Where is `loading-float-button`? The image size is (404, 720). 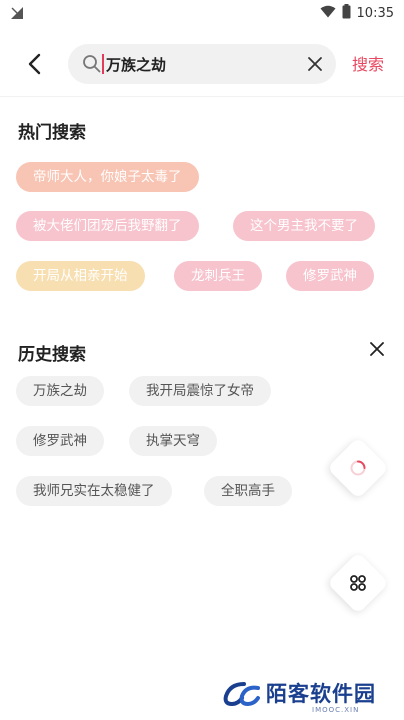
loading-float-button is located at coordinates (358, 468).